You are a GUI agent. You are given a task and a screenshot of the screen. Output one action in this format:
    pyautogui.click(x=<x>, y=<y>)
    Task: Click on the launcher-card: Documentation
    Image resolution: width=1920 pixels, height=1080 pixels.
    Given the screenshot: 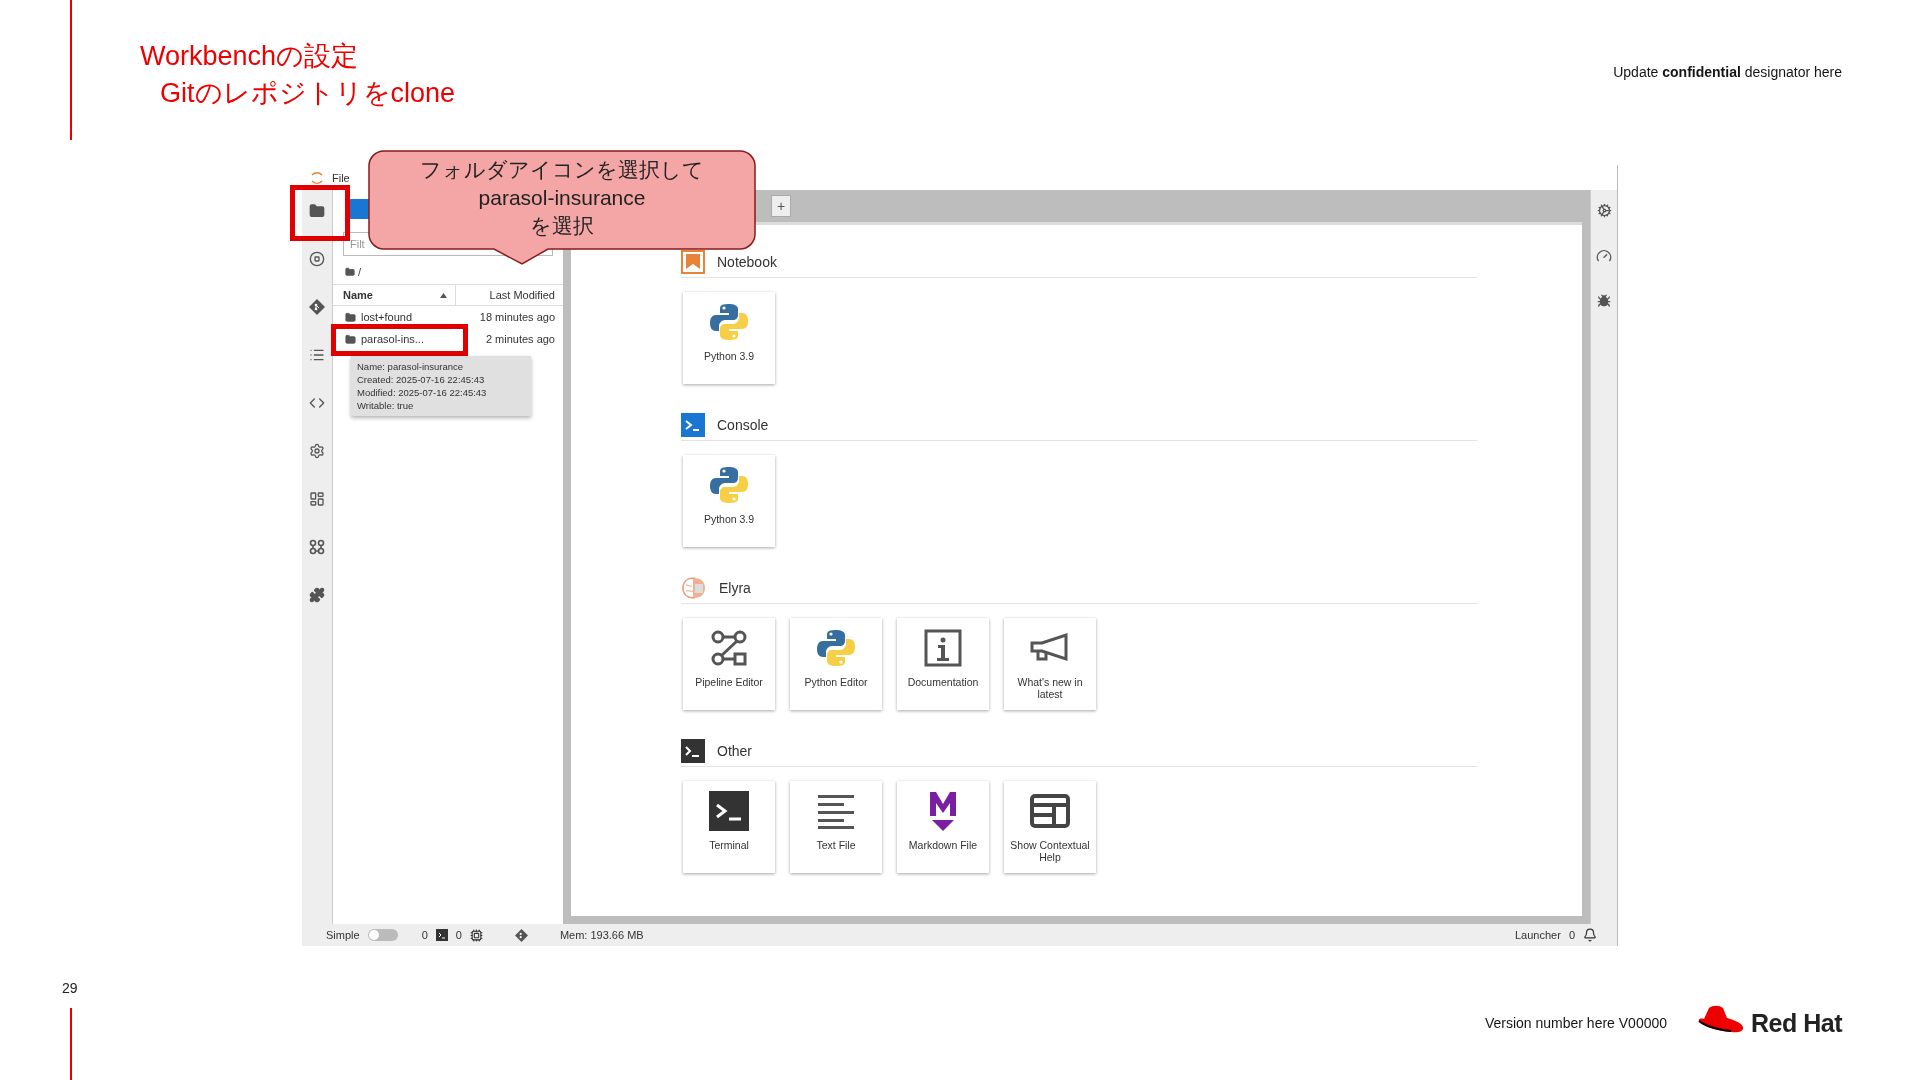 What is the action you would take?
    pyautogui.click(x=943, y=664)
    